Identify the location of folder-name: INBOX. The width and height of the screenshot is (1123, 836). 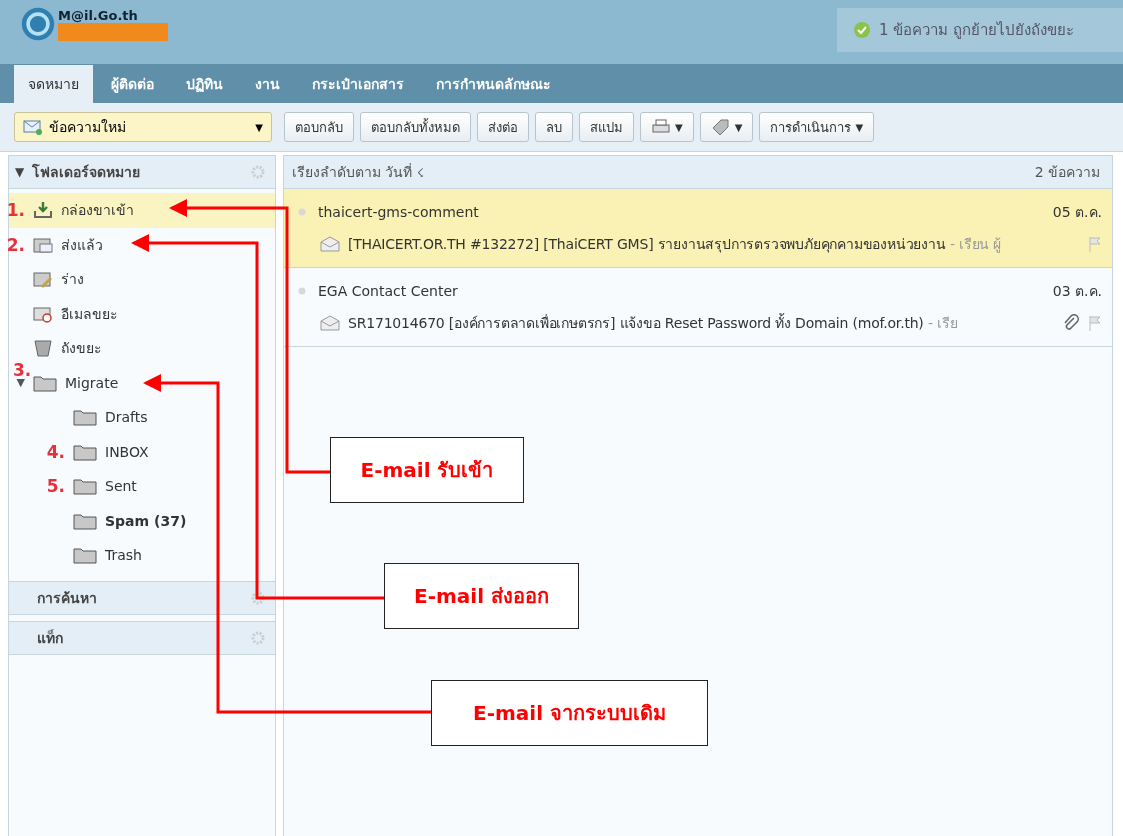
(127, 451).